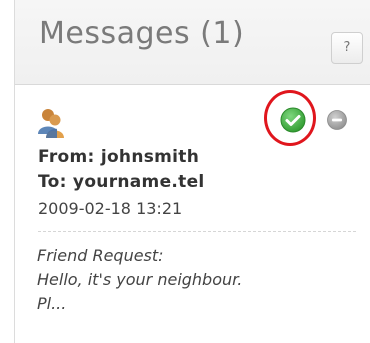 The image size is (370, 343). Describe the element at coordinates (142, 33) in the screenshot. I see `panel-title: Messages (1)` at that location.